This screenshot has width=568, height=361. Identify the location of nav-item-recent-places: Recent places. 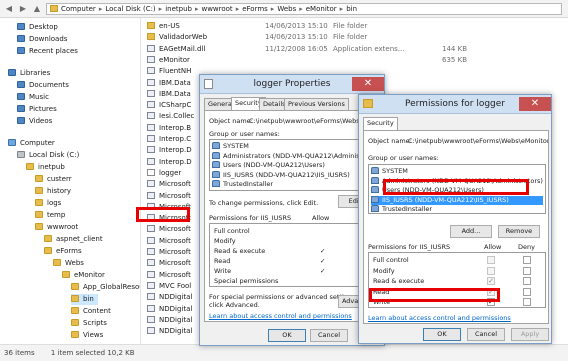
(47, 51).